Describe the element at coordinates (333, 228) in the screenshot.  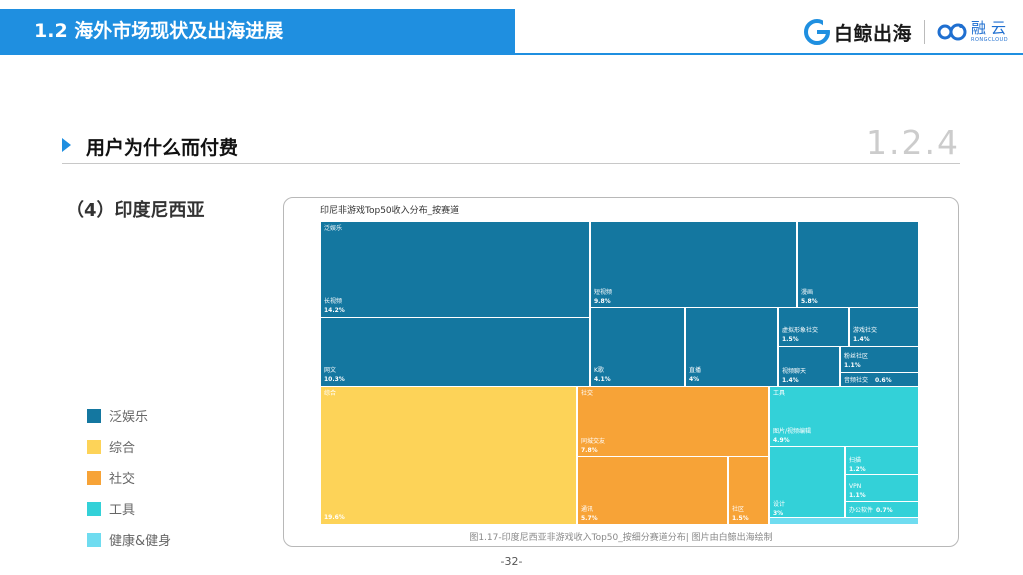
I see `group-label-entertainment: 泛娱乐` at that location.